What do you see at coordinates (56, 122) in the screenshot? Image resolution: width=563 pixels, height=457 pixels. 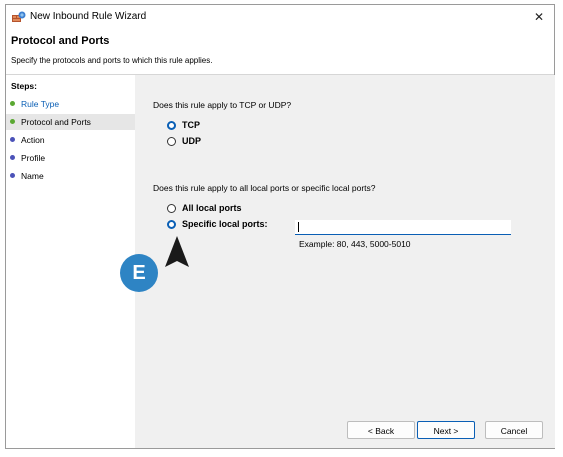 I see `step-label: Protocol and Ports` at bounding box center [56, 122].